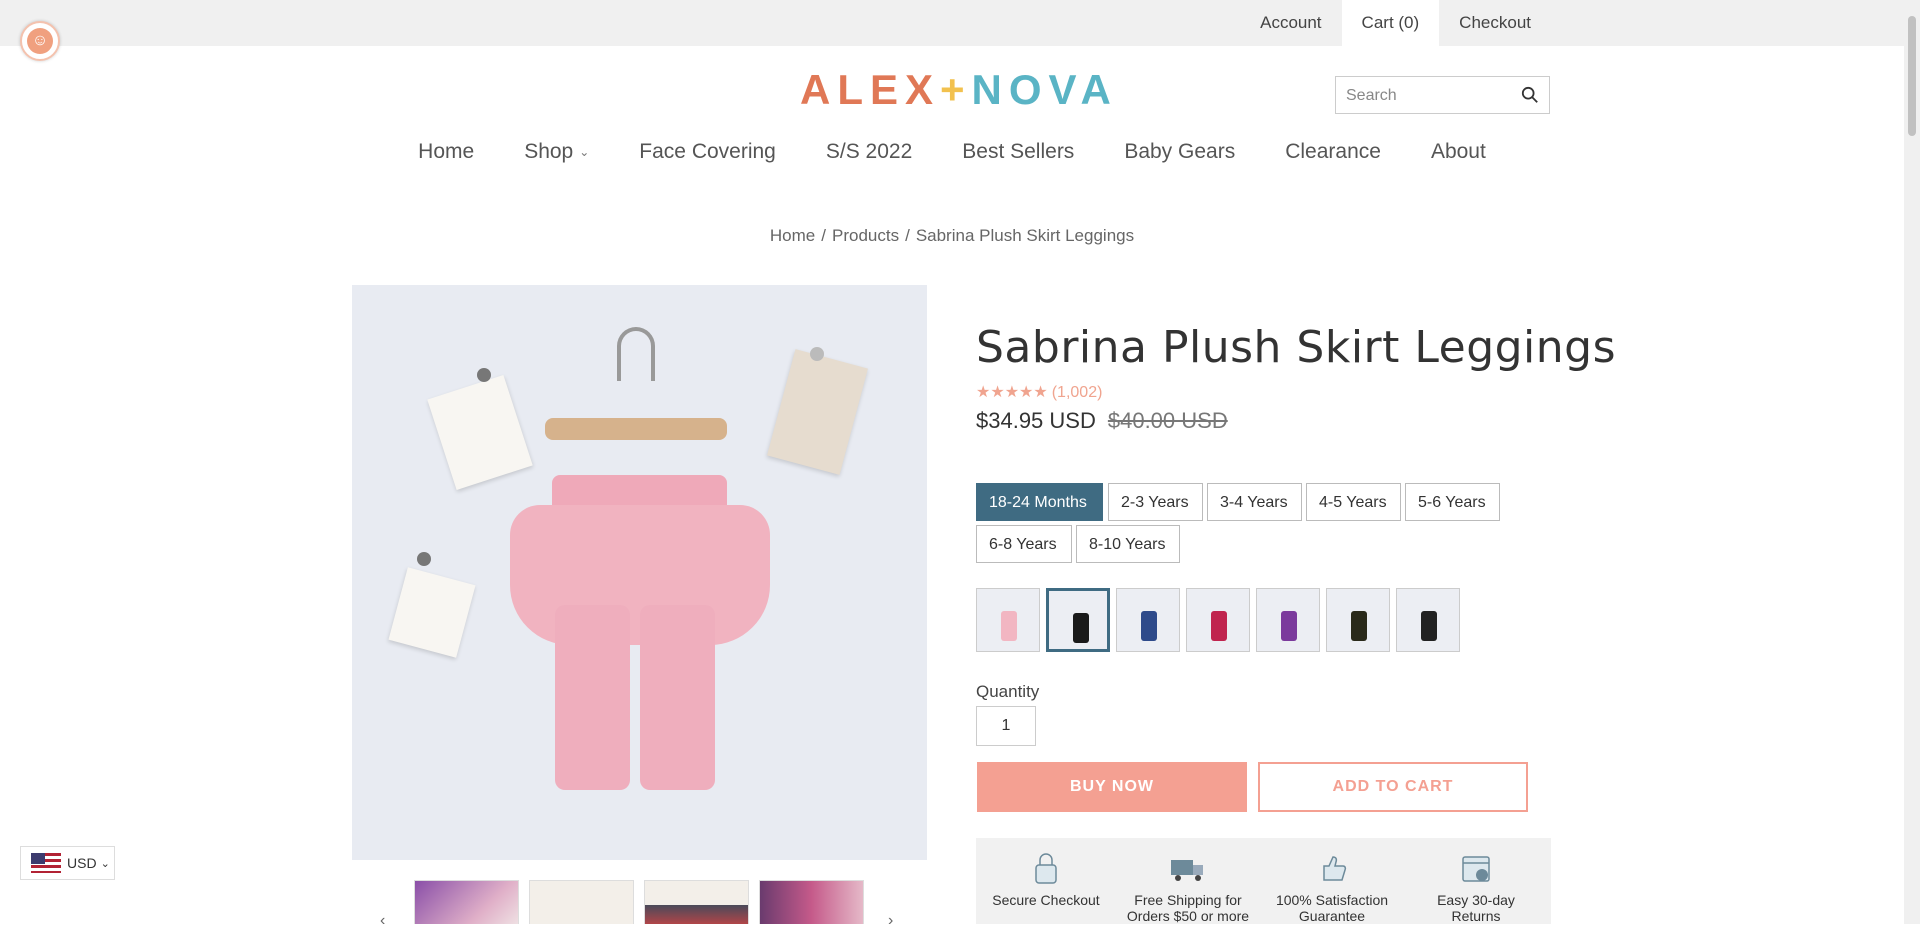 The height and width of the screenshot is (930, 1920). What do you see at coordinates (707, 152) in the screenshot?
I see `nav-face-covering: Face Covering` at bounding box center [707, 152].